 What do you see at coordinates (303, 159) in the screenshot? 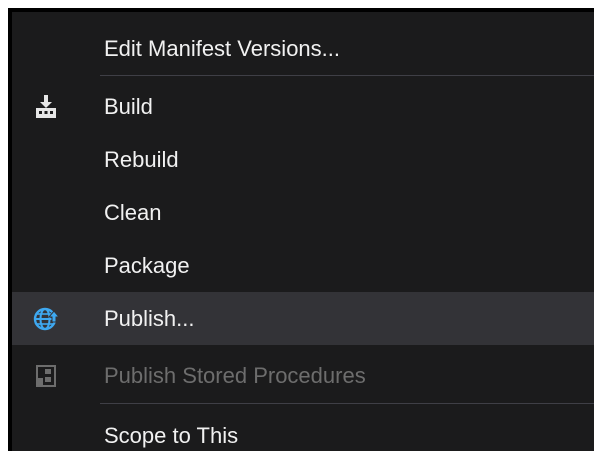
I see `menu-item-rebuild: Rebuild` at bounding box center [303, 159].